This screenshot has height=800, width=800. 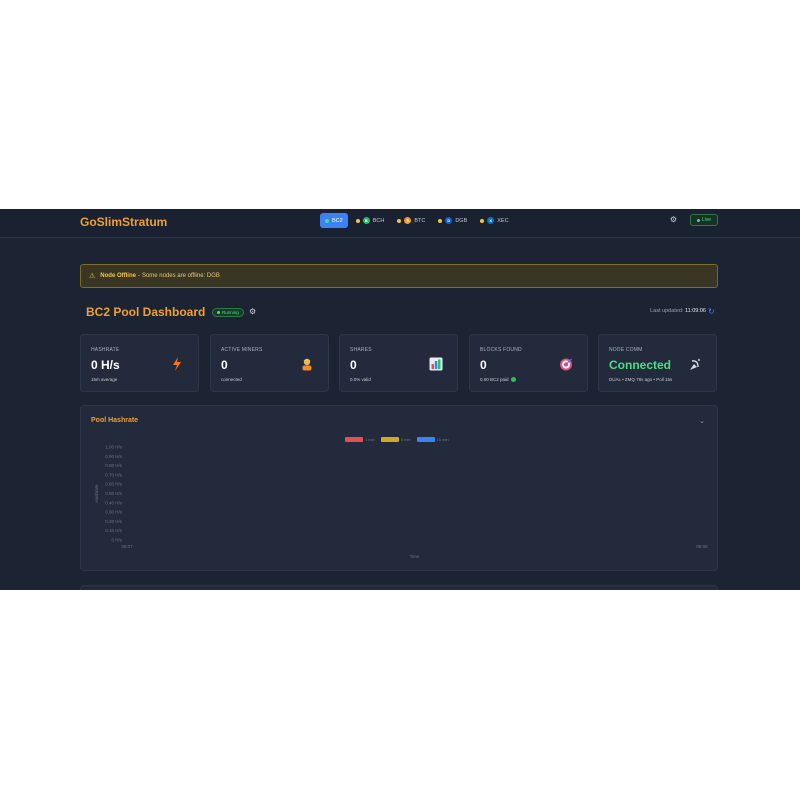 What do you see at coordinates (114, 521) in the screenshot?
I see `y-tick-label: 0.20 H/s` at bounding box center [114, 521].